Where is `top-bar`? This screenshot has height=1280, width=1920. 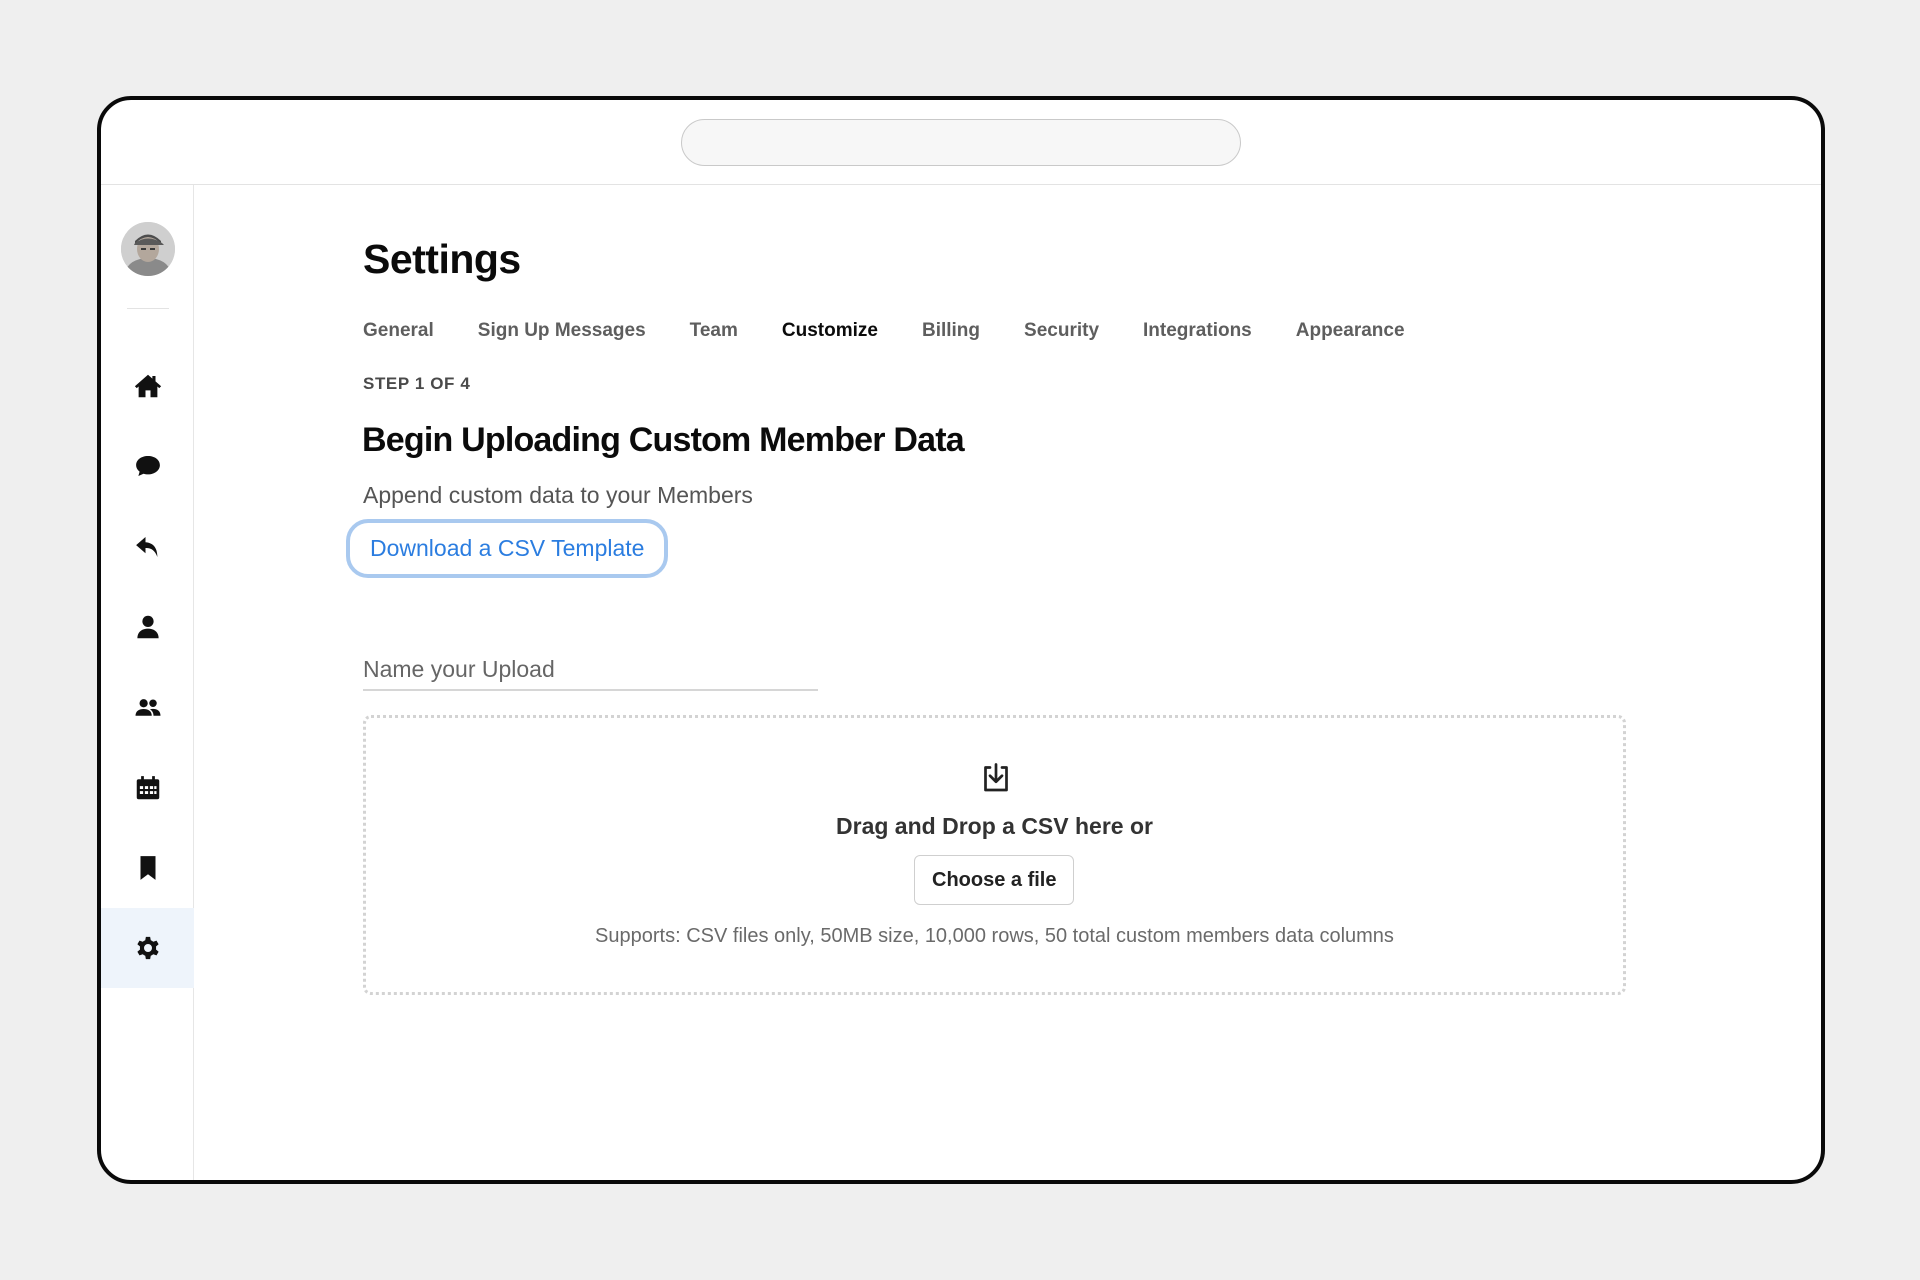 top-bar is located at coordinates (961, 142).